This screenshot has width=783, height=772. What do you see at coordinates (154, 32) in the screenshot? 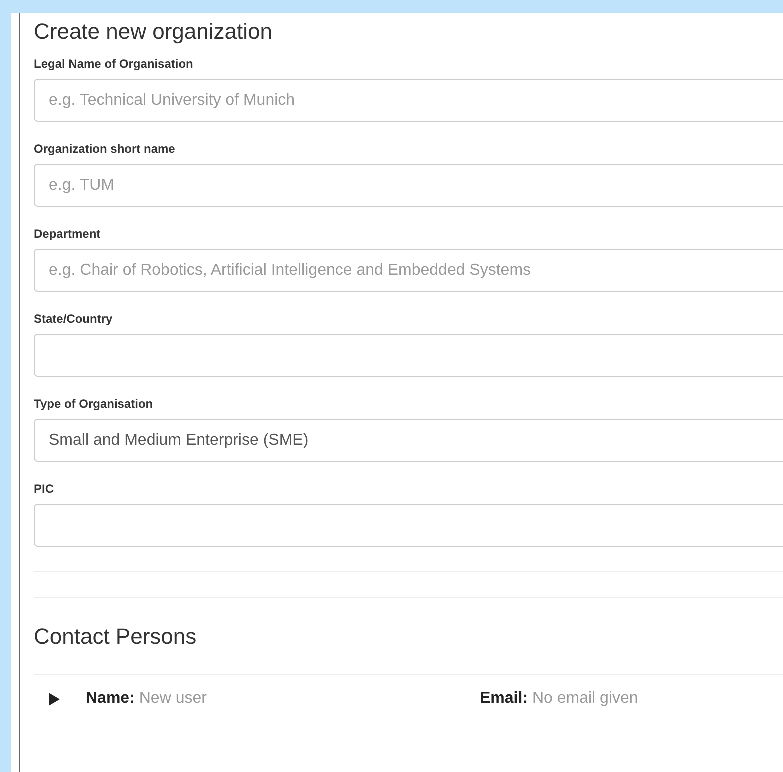
I see `page-title: Create new organization` at bounding box center [154, 32].